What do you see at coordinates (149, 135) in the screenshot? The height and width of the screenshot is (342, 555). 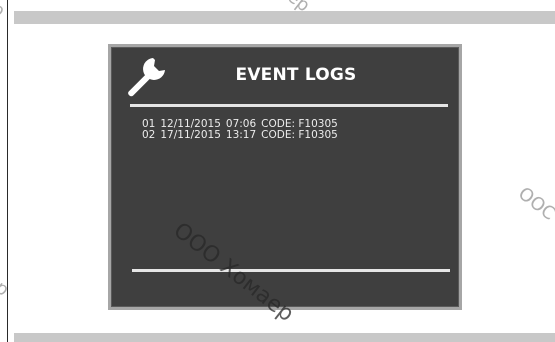 I see `log-index: 02` at bounding box center [149, 135].